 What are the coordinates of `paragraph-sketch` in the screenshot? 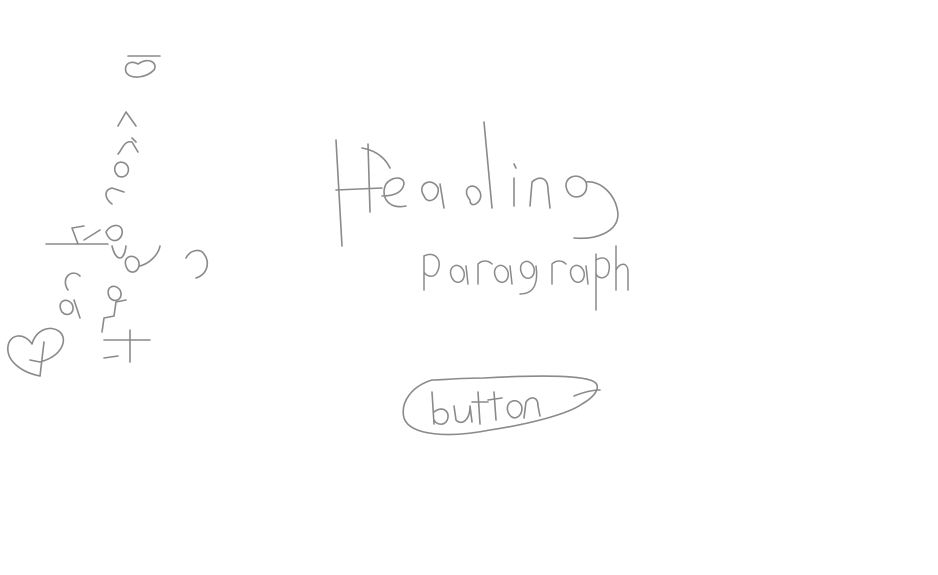 It's located at (526, 278).